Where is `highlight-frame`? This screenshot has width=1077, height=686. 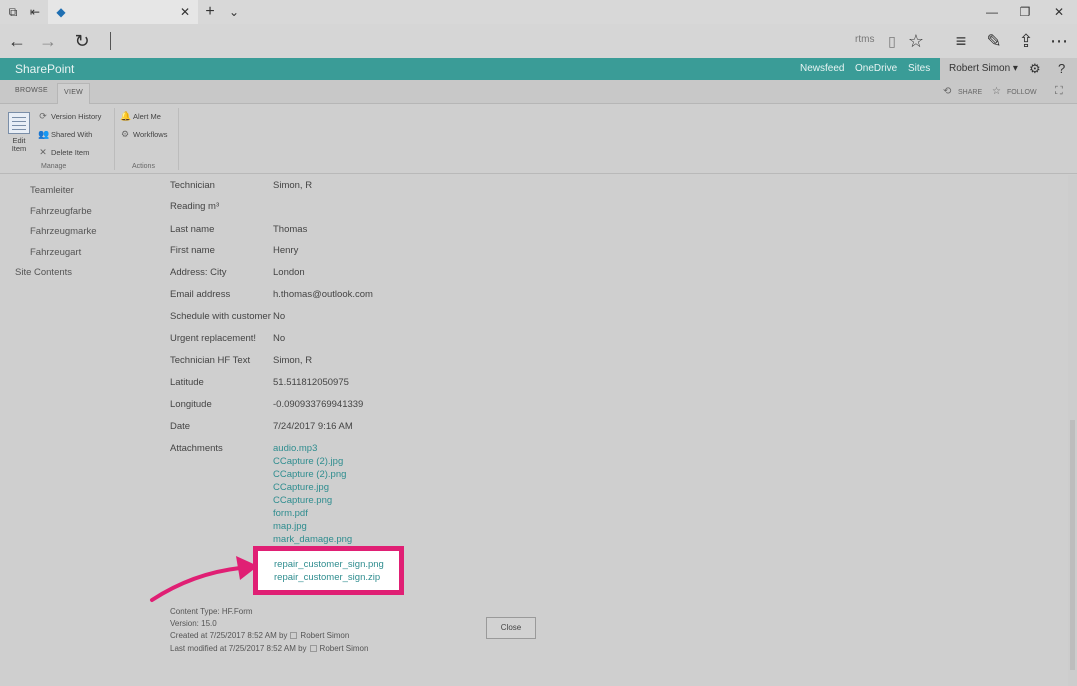 highlight-frame is located at coordinates (328, 570).